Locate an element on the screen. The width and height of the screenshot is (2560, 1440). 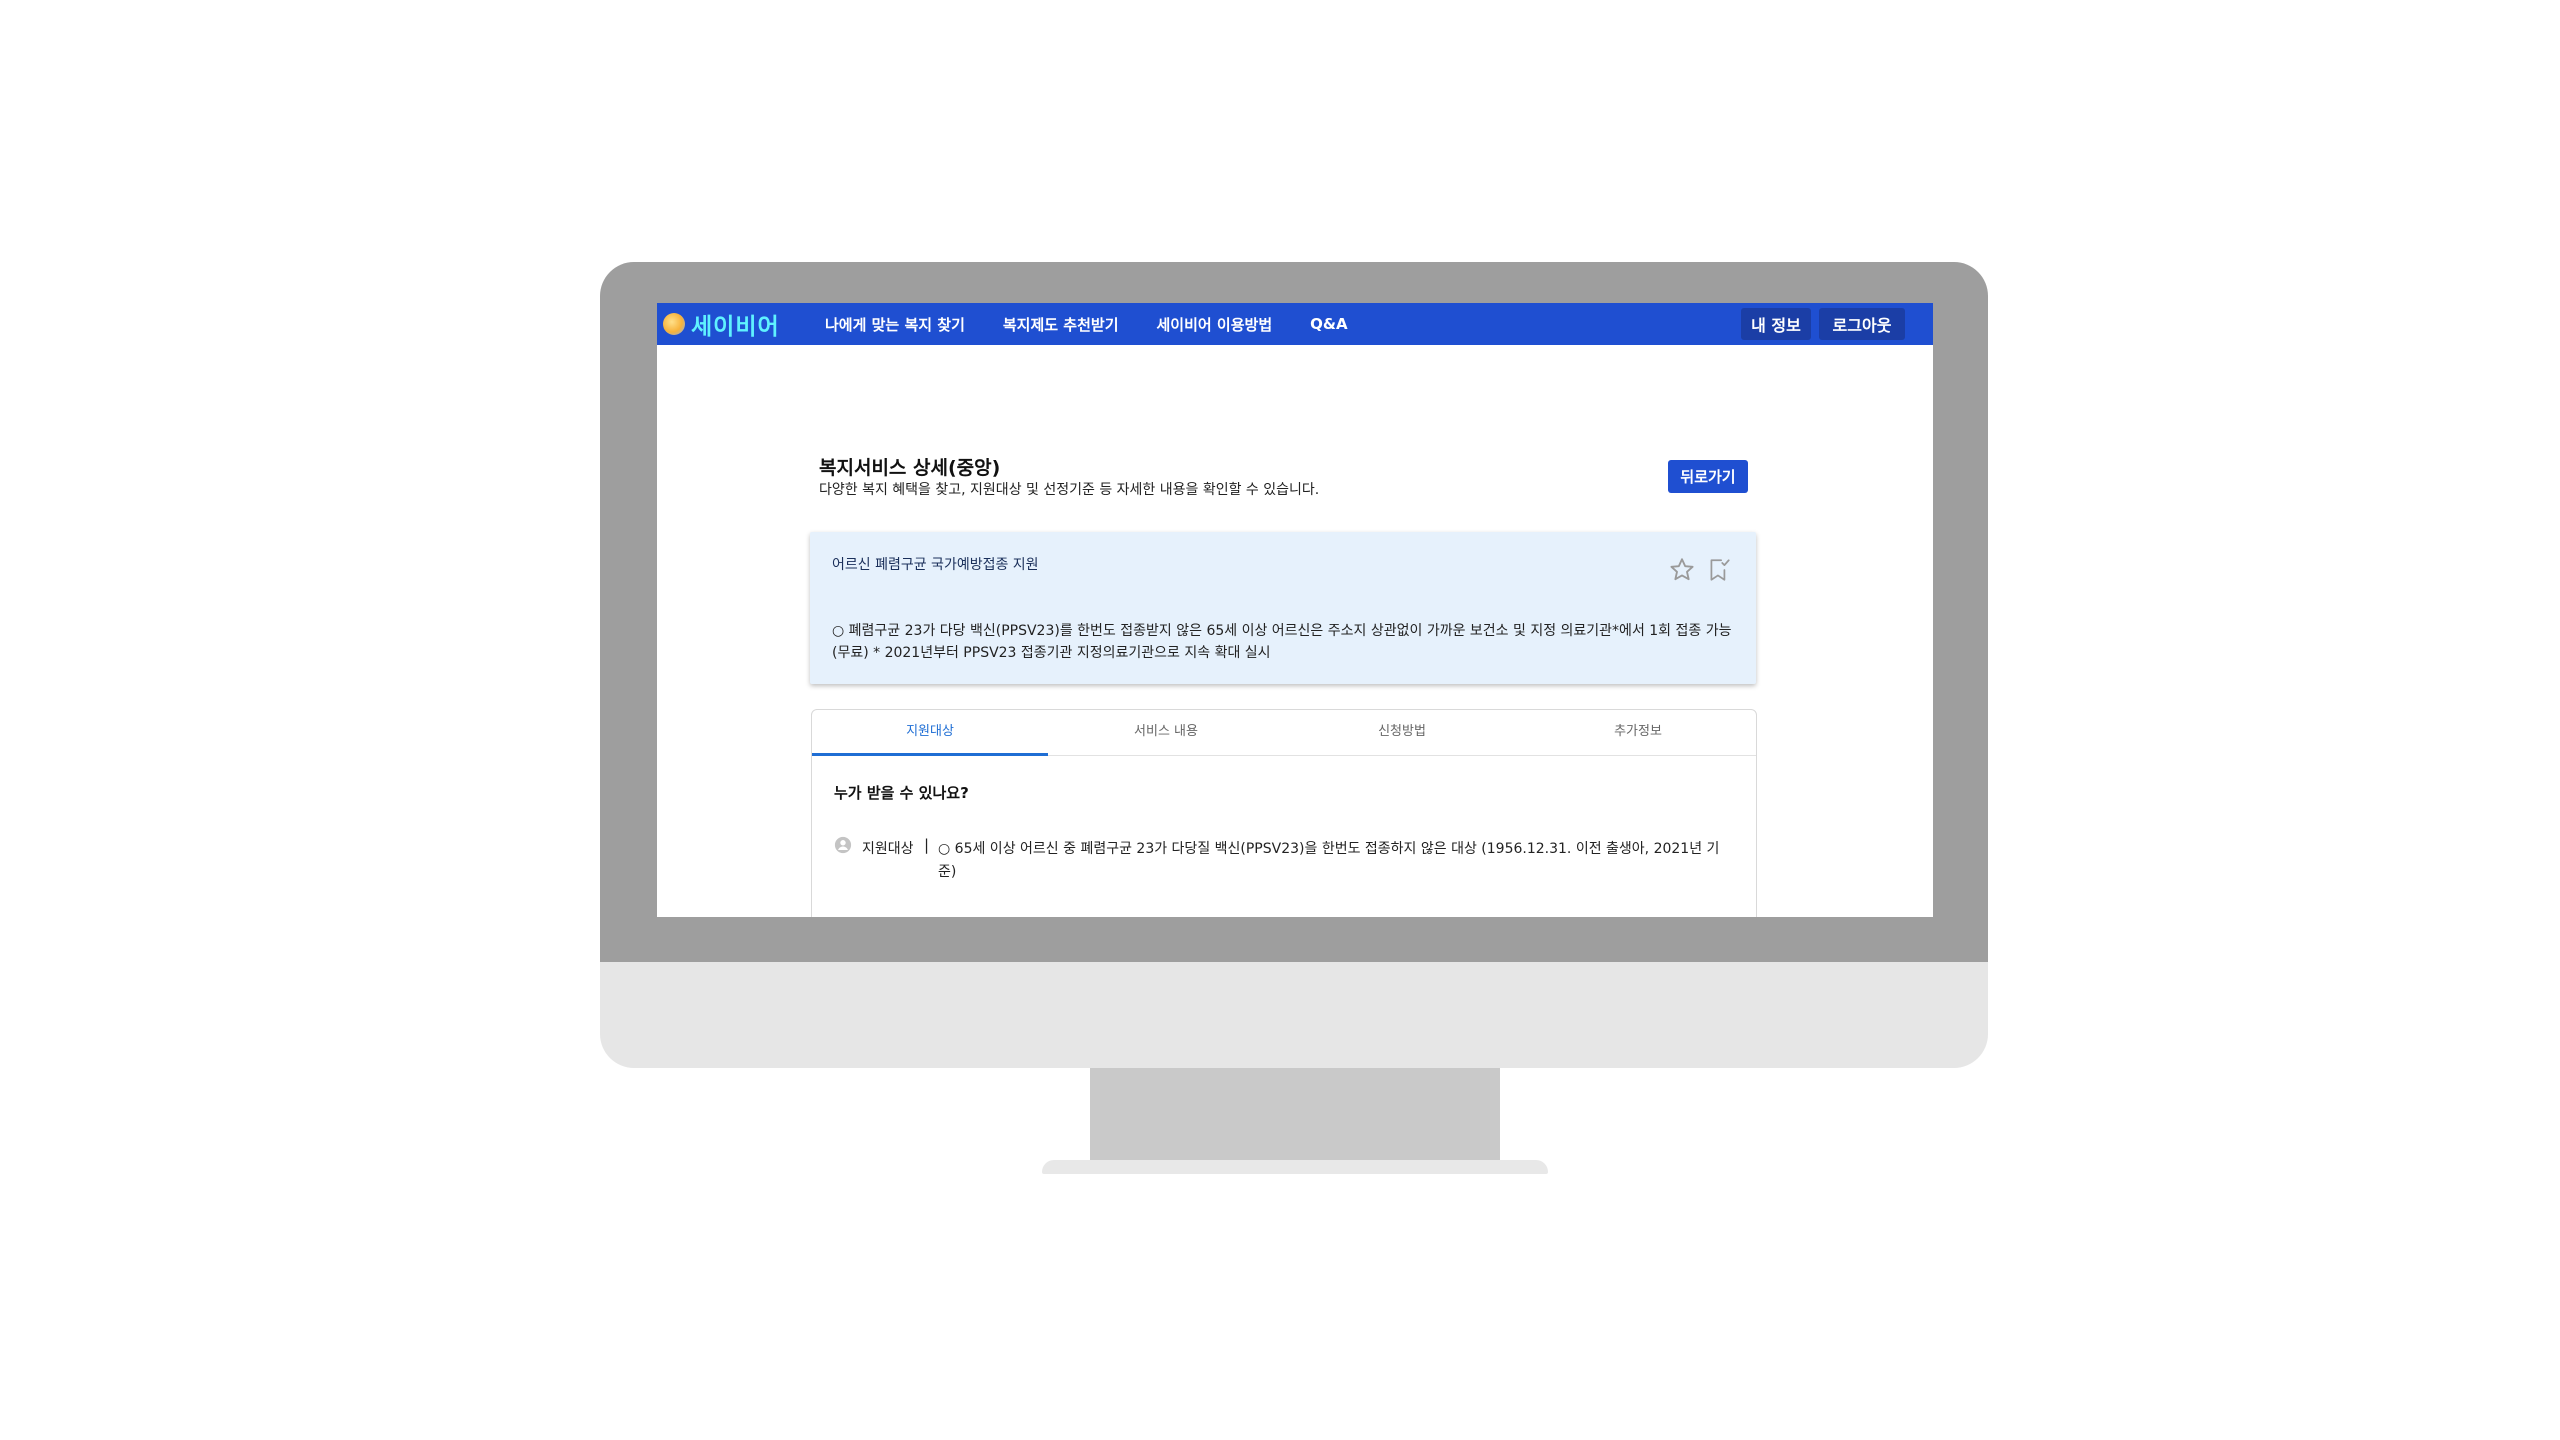
monitor-stand-foot is located at coordinates (1295, 1167).